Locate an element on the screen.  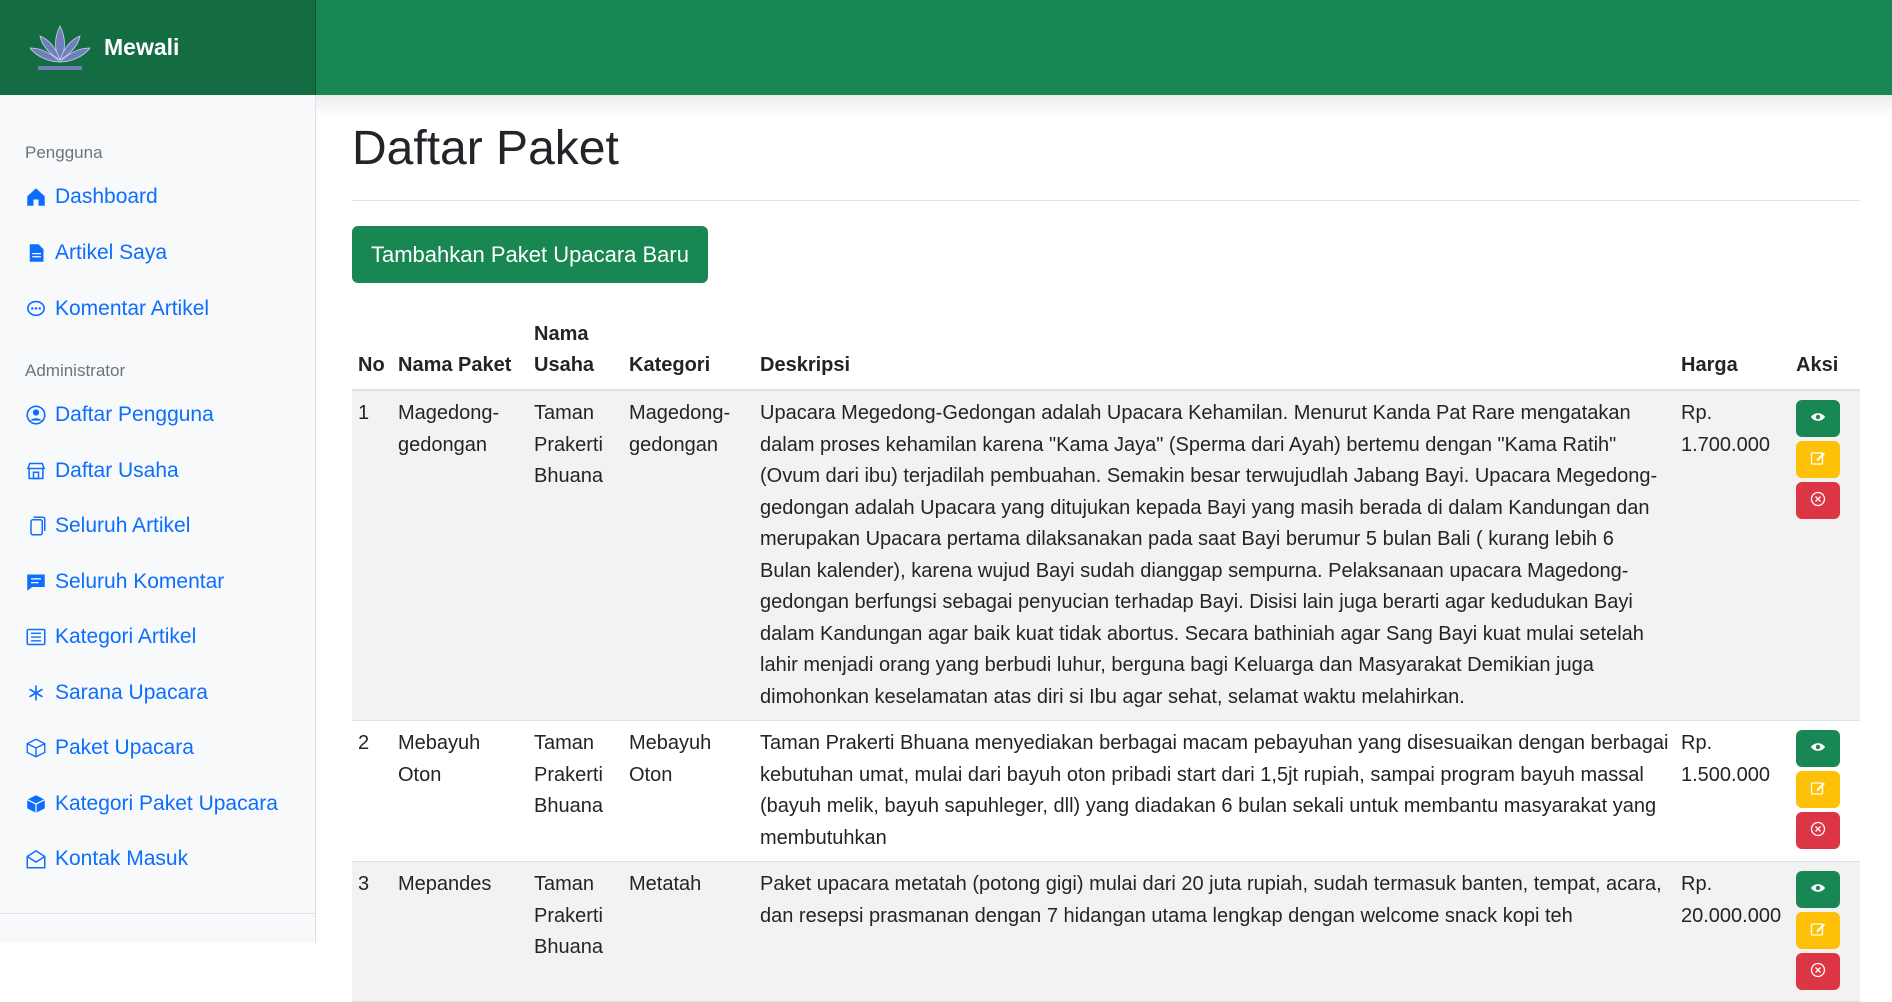
brand: Mewali is located at coordinates (158, 47).